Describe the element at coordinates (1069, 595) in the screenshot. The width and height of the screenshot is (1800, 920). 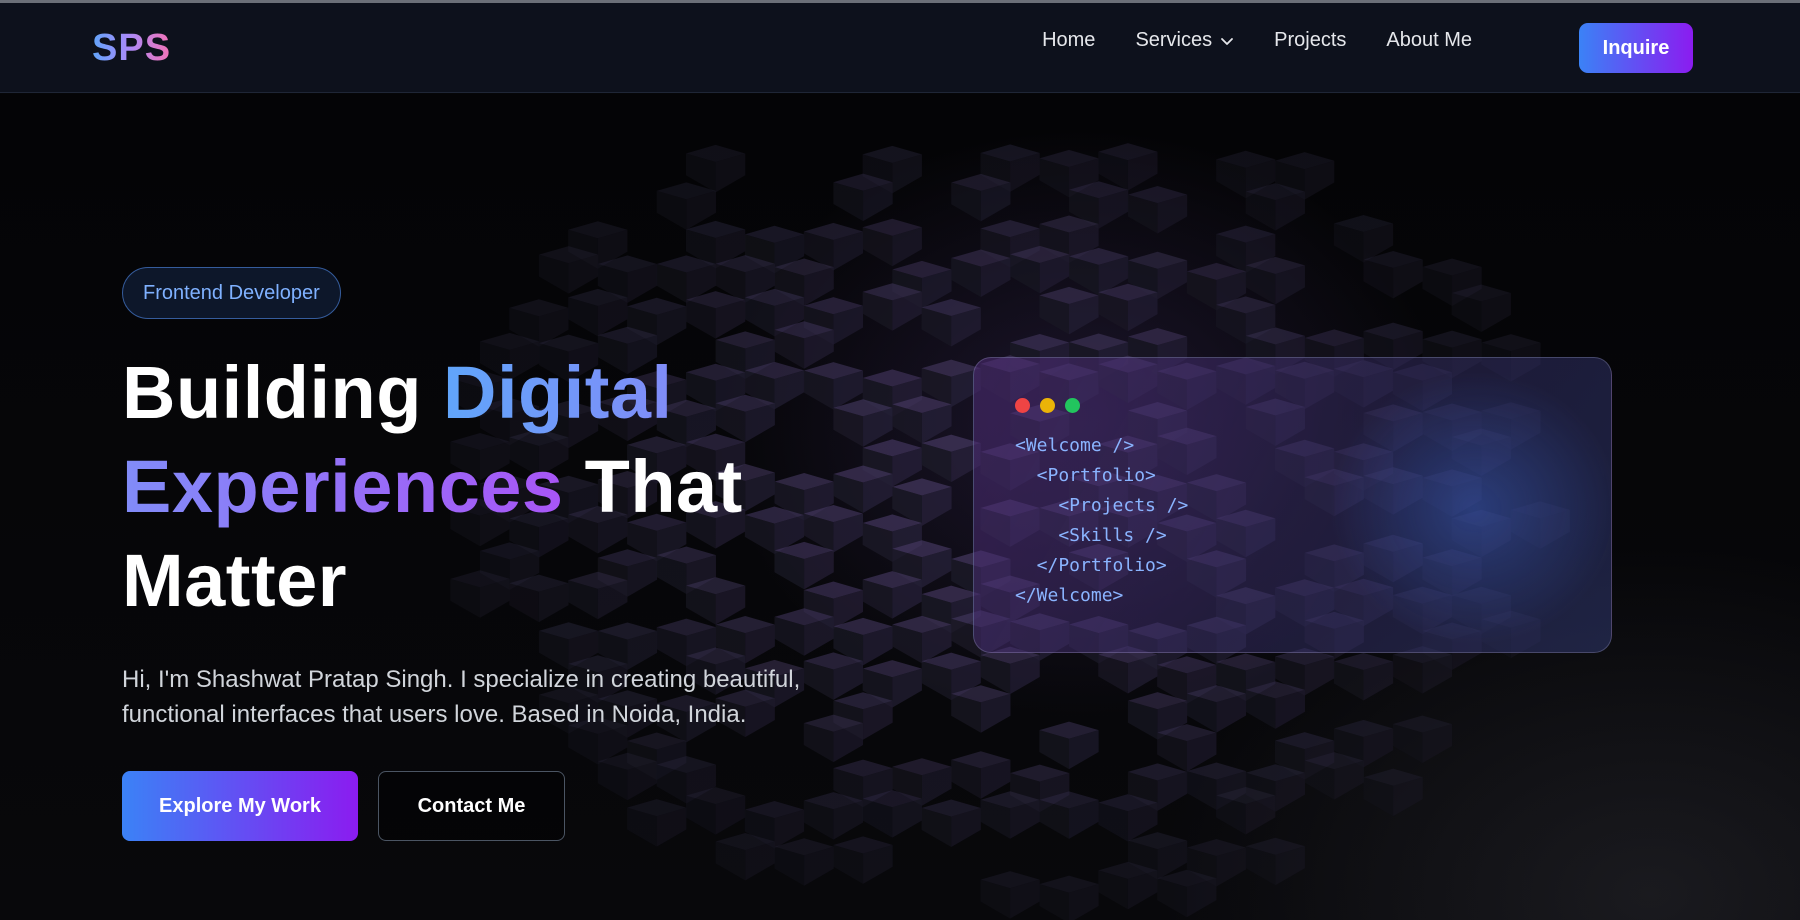
I see `code-line: </Welcome>` at that location.